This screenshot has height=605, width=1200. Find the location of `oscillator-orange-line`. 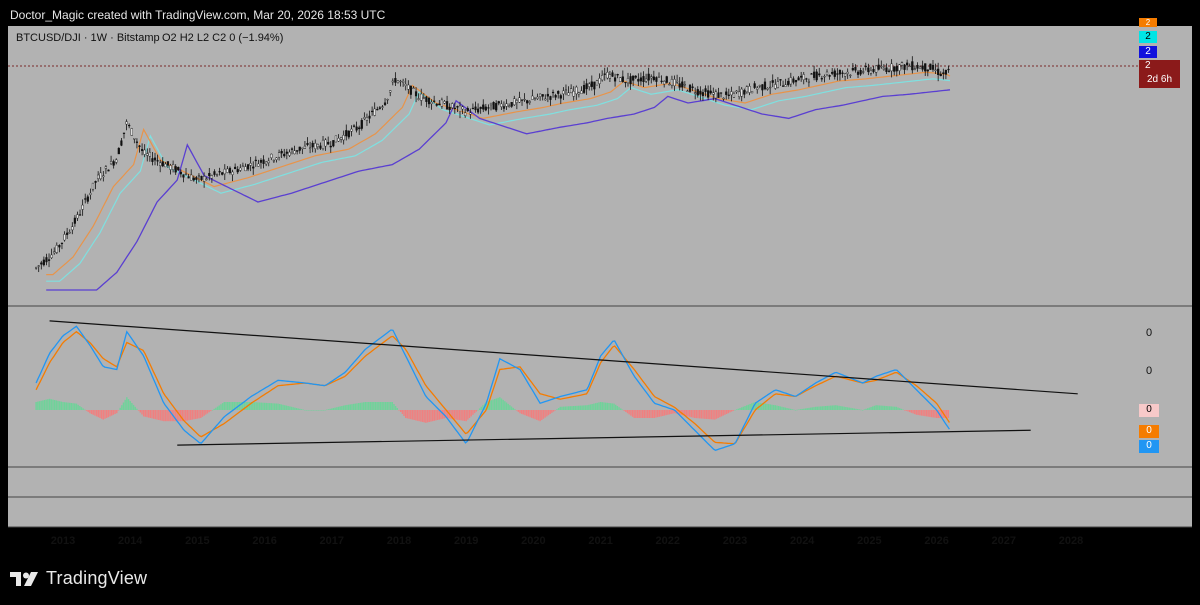

oscillator-orange-line is located at coordinates (492, 387).